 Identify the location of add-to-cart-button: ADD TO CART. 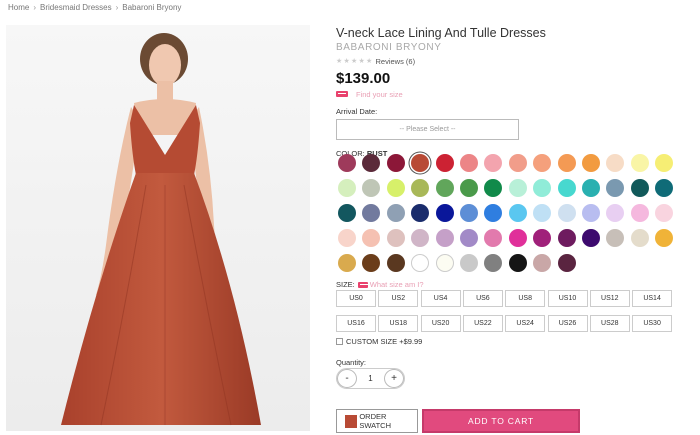
(501, 421).